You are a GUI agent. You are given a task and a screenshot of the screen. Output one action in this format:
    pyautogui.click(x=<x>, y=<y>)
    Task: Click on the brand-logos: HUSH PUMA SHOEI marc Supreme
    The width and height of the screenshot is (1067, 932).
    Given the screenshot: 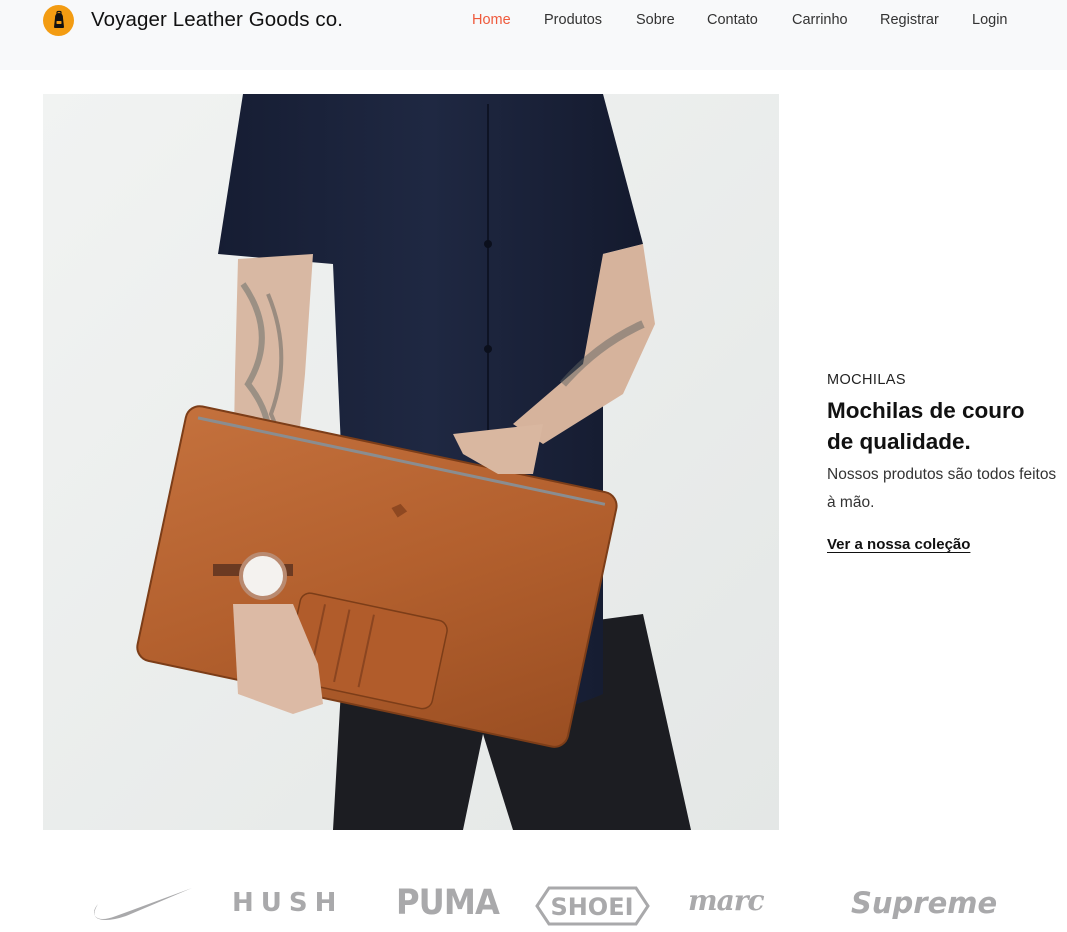 What is the action you would take?
    pyautogui.click(x=533, y=906)
    